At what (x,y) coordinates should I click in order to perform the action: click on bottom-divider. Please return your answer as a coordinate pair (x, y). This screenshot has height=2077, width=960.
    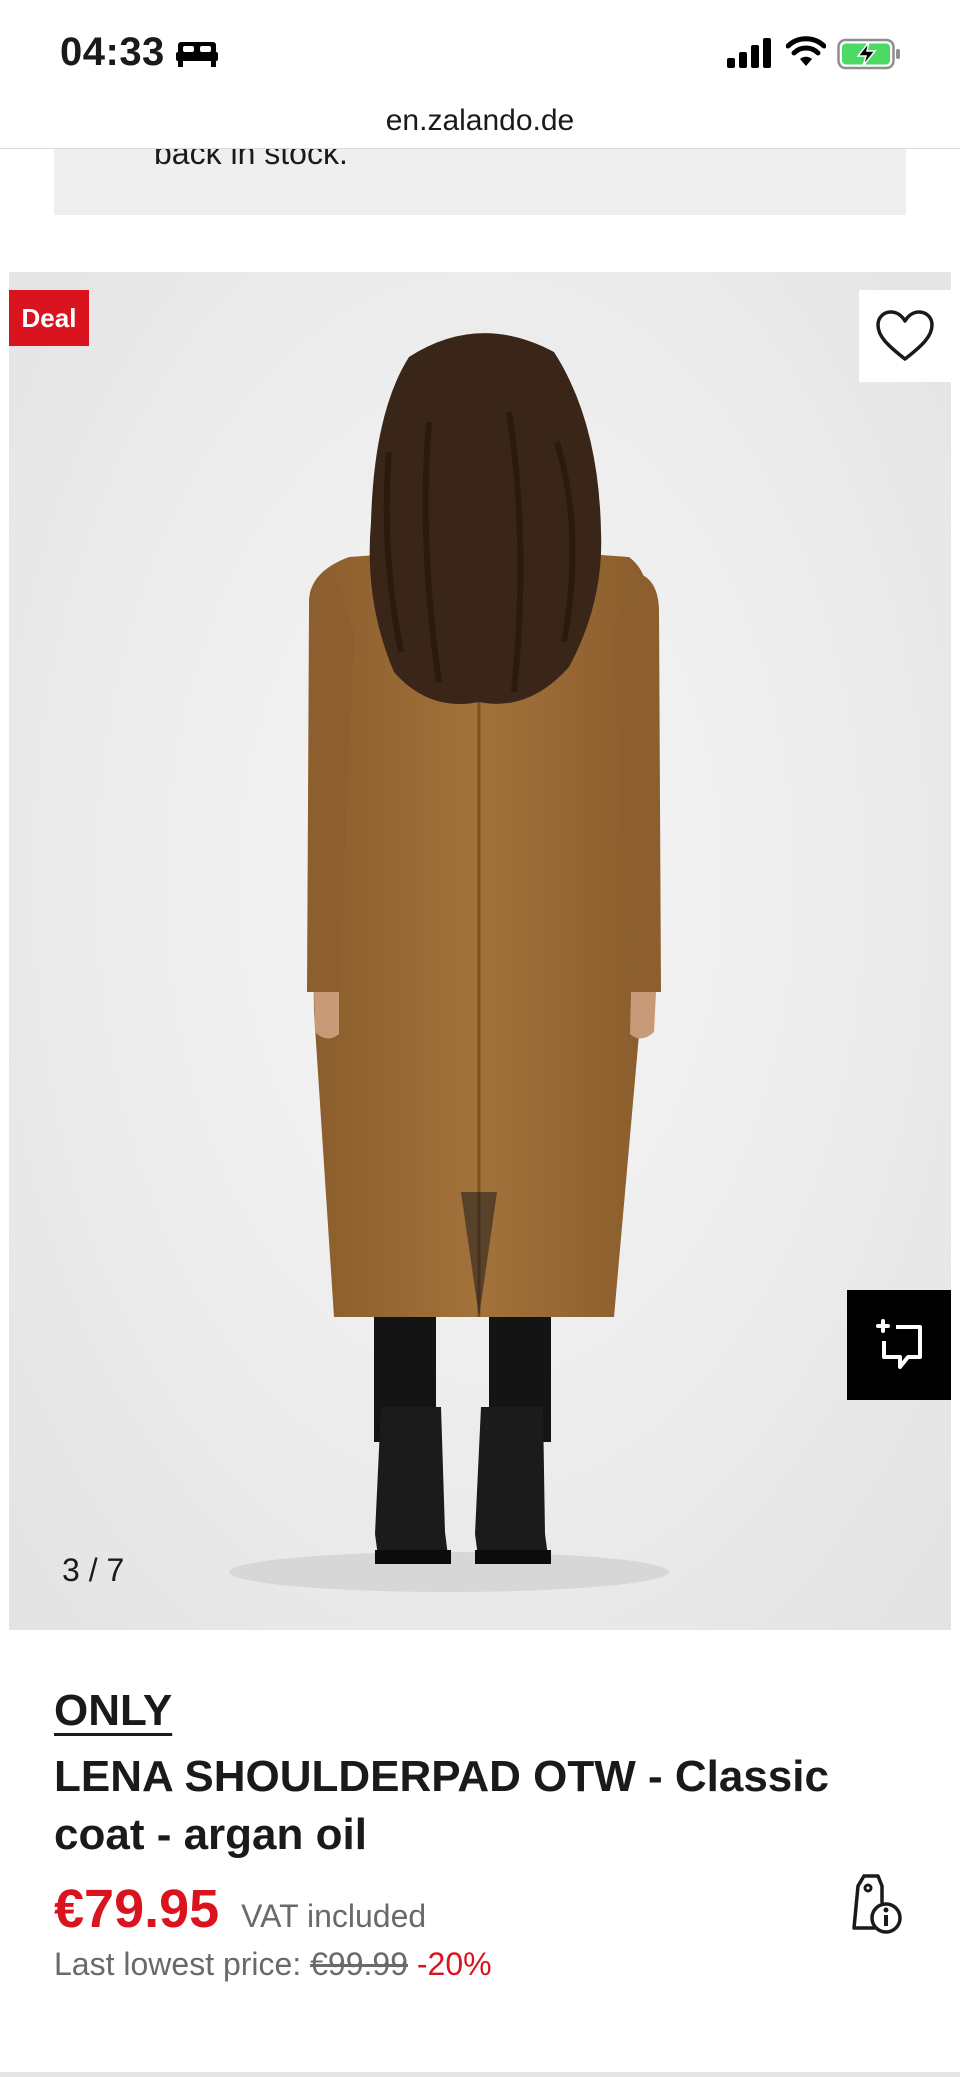
    Looking at the image, I should click on (480, 2074).